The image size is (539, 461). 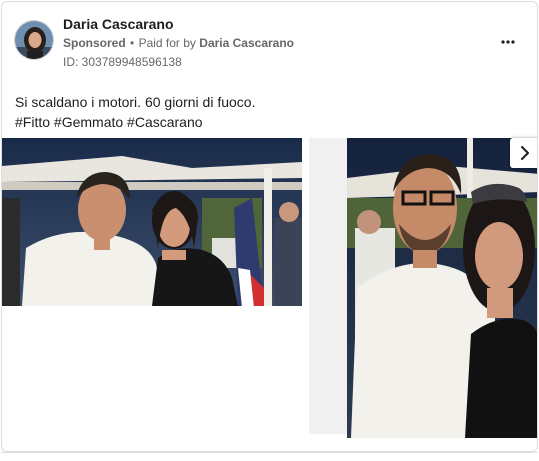 I want to click on sponsor-line: Sponsored • Paid for by Daria Cascarano, so click(x=178, y=43).